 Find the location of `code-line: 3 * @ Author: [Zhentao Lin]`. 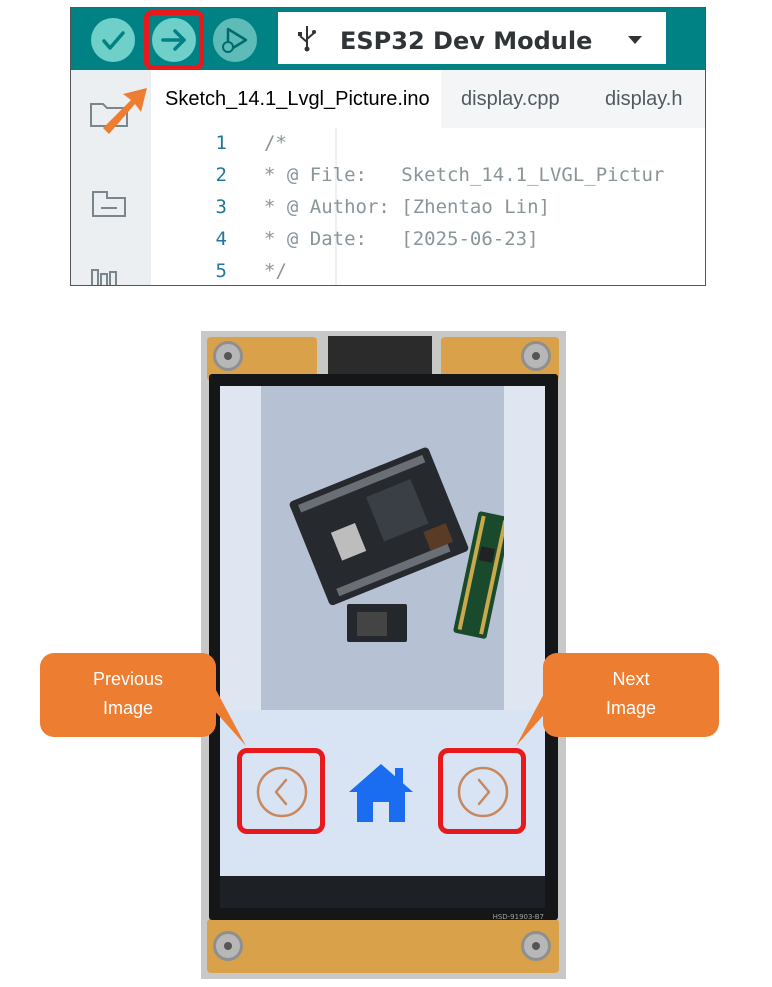

code-line: 3 * @ Author: [Zhentao Lin] is located at coordinates (428, 211).